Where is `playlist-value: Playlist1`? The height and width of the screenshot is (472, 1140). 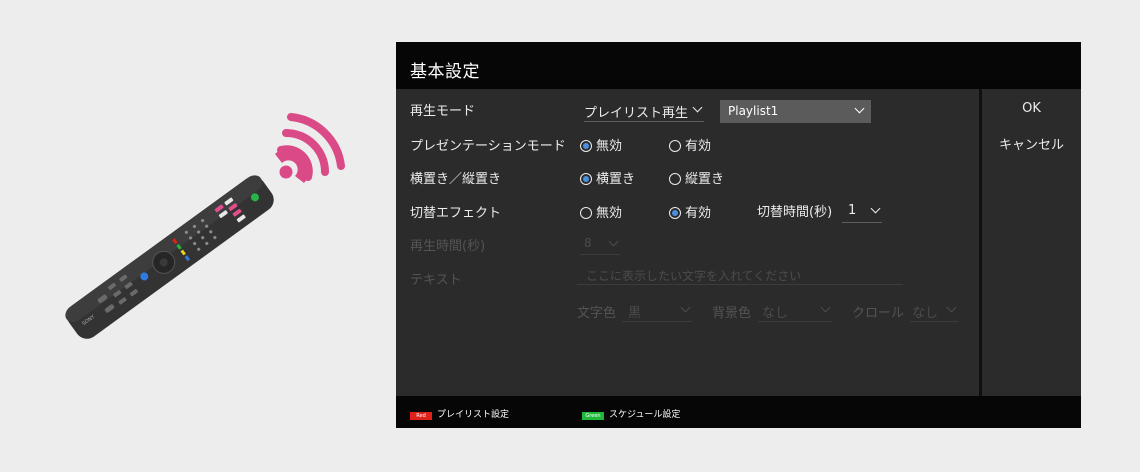 playlist-value: Playlist1 is located at coordinates (753, 111).